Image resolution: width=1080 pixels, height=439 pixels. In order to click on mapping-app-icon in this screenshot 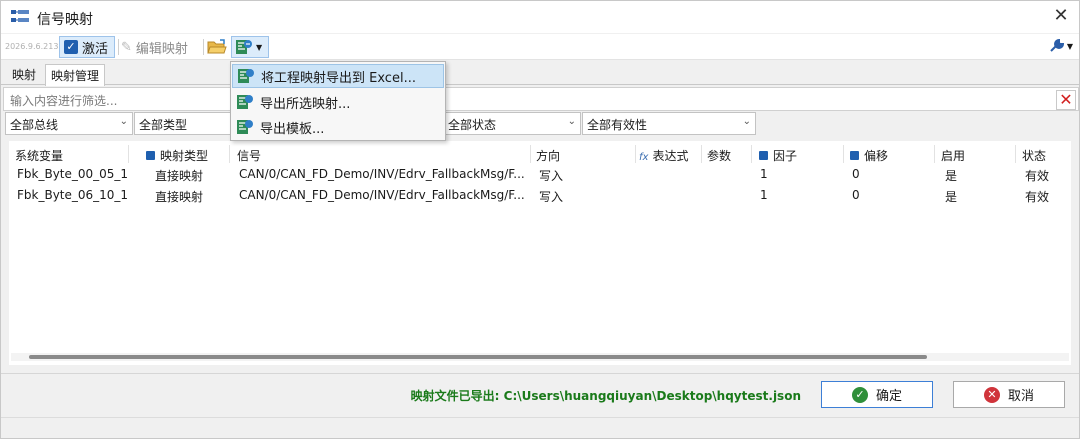, I will do `click(20, 16)`.